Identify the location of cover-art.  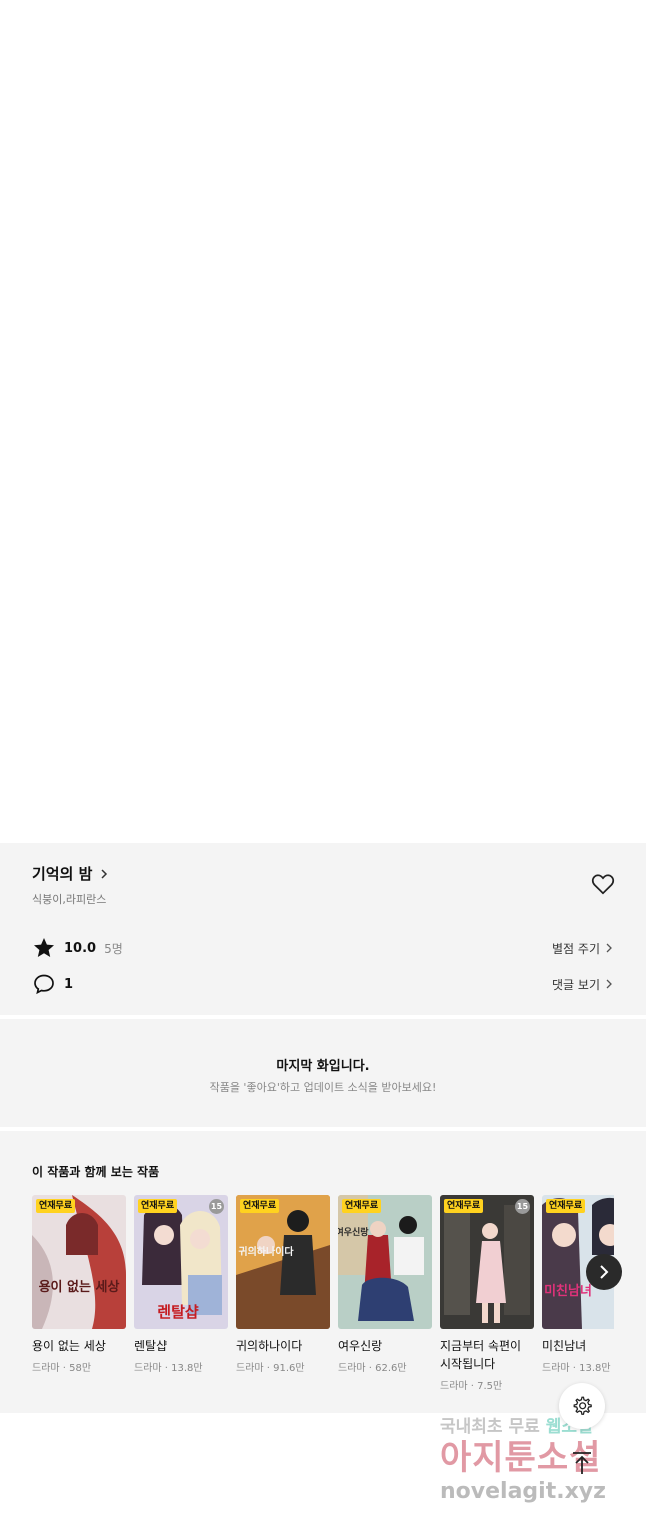
(487, 1262).